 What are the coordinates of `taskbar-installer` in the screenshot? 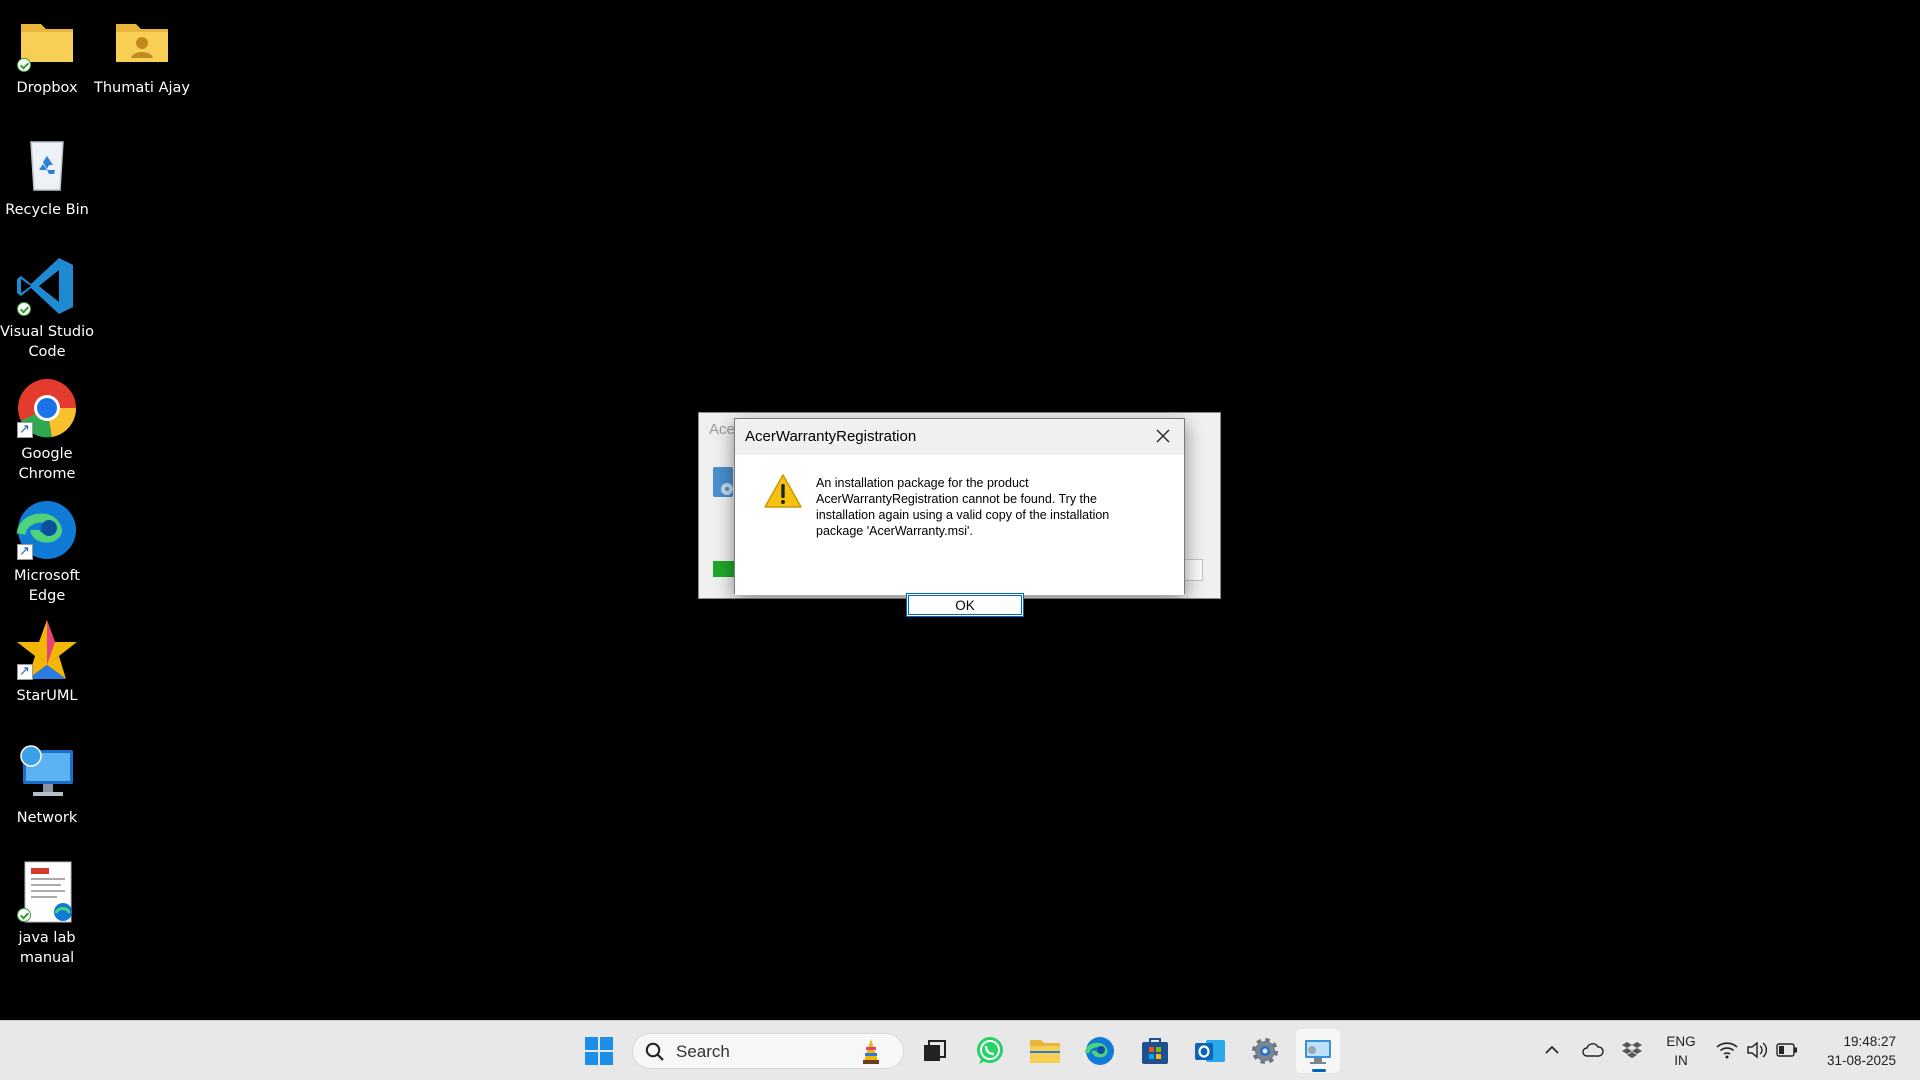 It's located at (1318, 1051).